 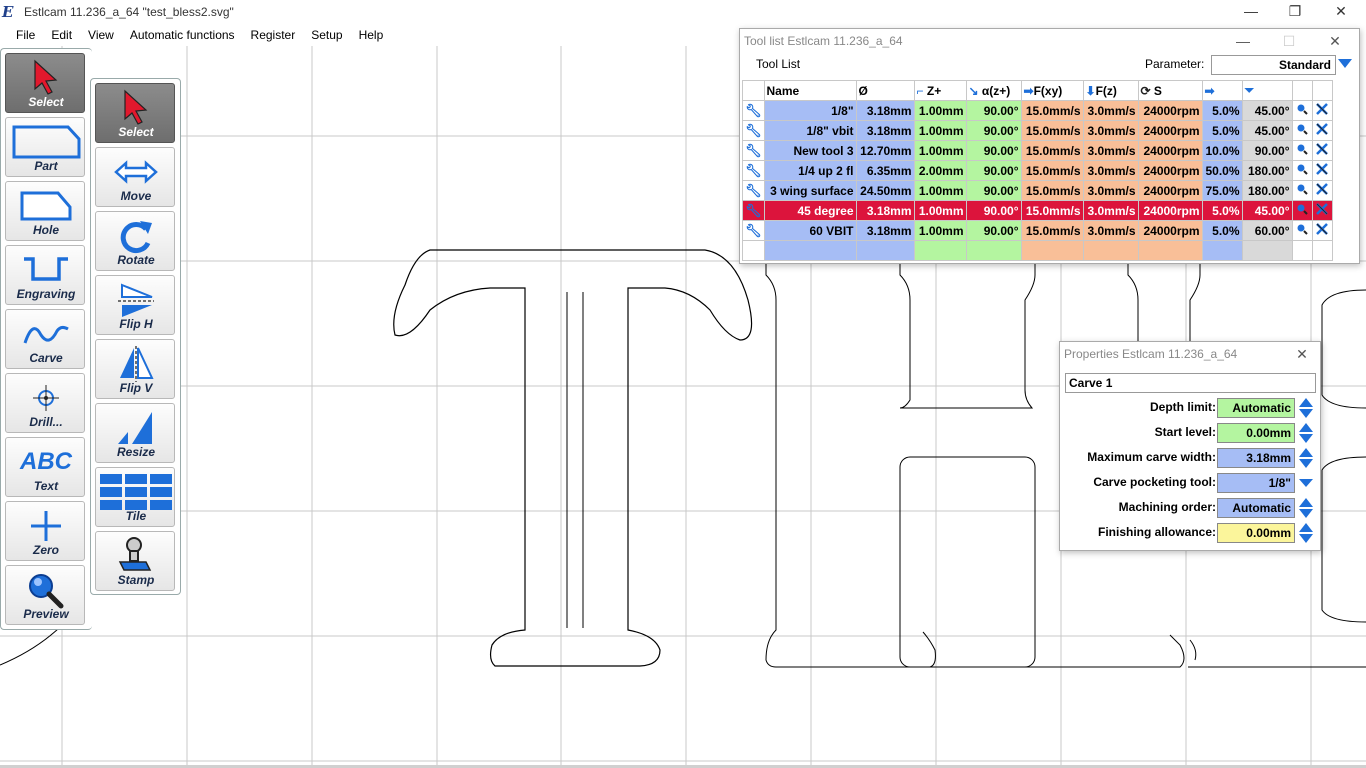 What do you see at coordinates (1273, 65) in the screenshot?
I see `parameter-select: Standard` at bounding box center [1273, 65].